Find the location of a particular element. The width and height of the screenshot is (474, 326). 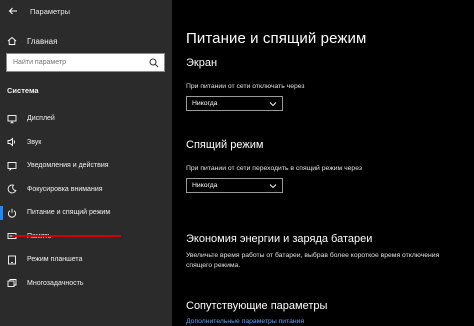

home-icon is located at coordinates (12, 40).